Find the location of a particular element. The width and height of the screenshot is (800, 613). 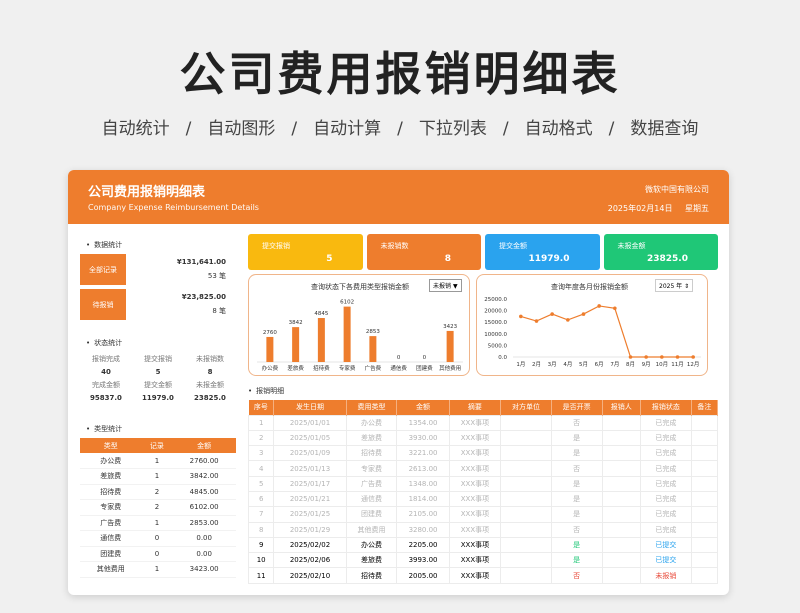

table-cell: 1348.00 is located at coordinates (423, 483).